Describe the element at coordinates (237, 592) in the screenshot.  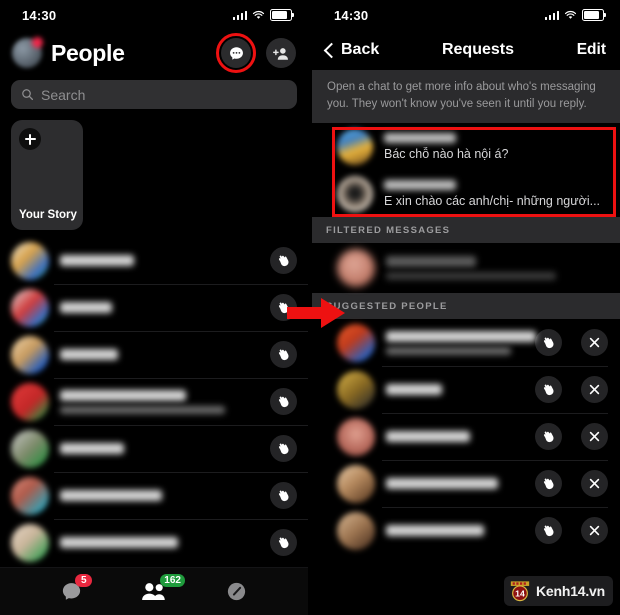
I see `tab-discover-tab` at that location.